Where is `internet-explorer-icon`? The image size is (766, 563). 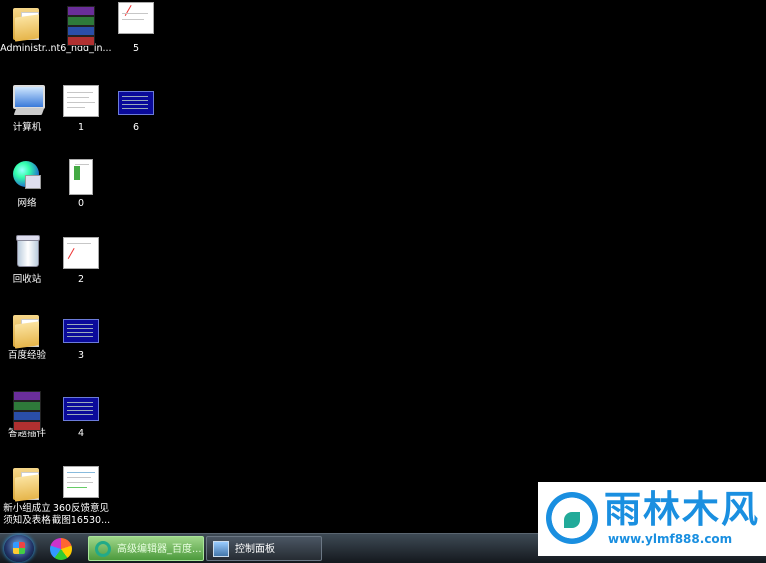 internet-explorer-icon is located at coordinates (103, 549).